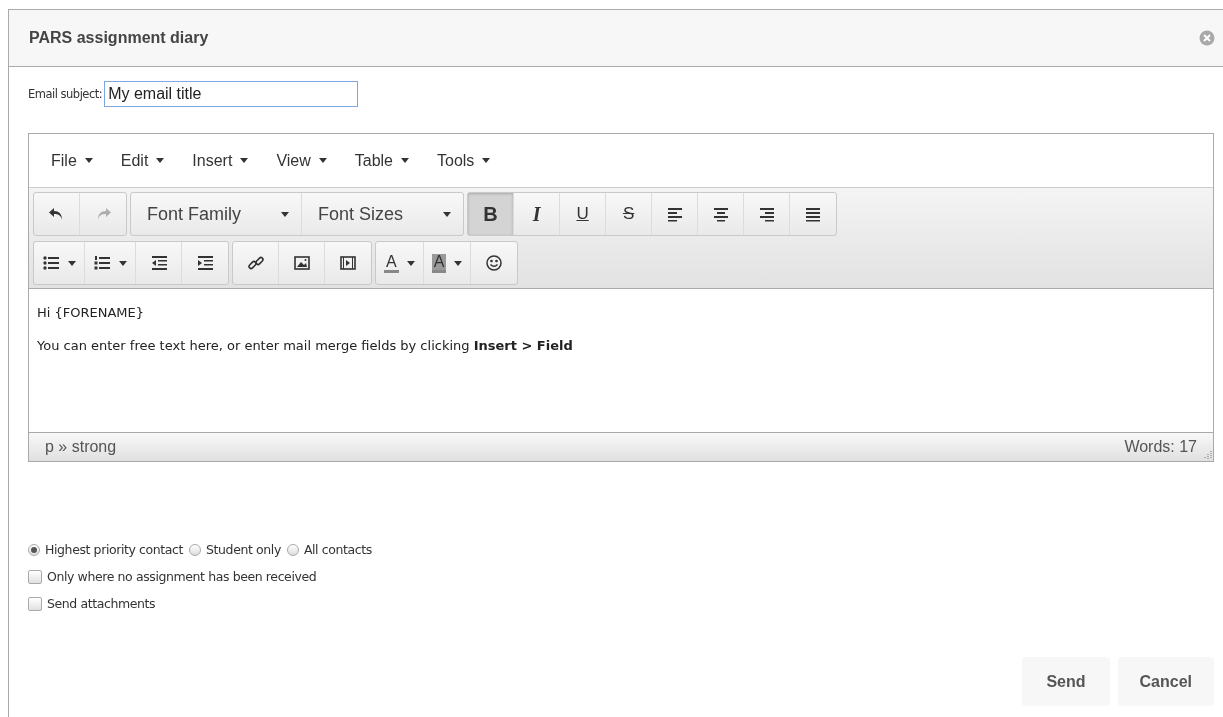  What do you see at coordinates (158, 263) in the screenshot?
I see `outdent-icon` at bounding box center [158, 263].